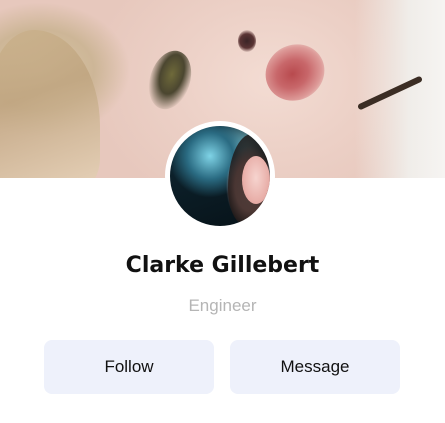  Describe the element at coordinates (220, 176) in the screenshot. I see `avatar` at that location.